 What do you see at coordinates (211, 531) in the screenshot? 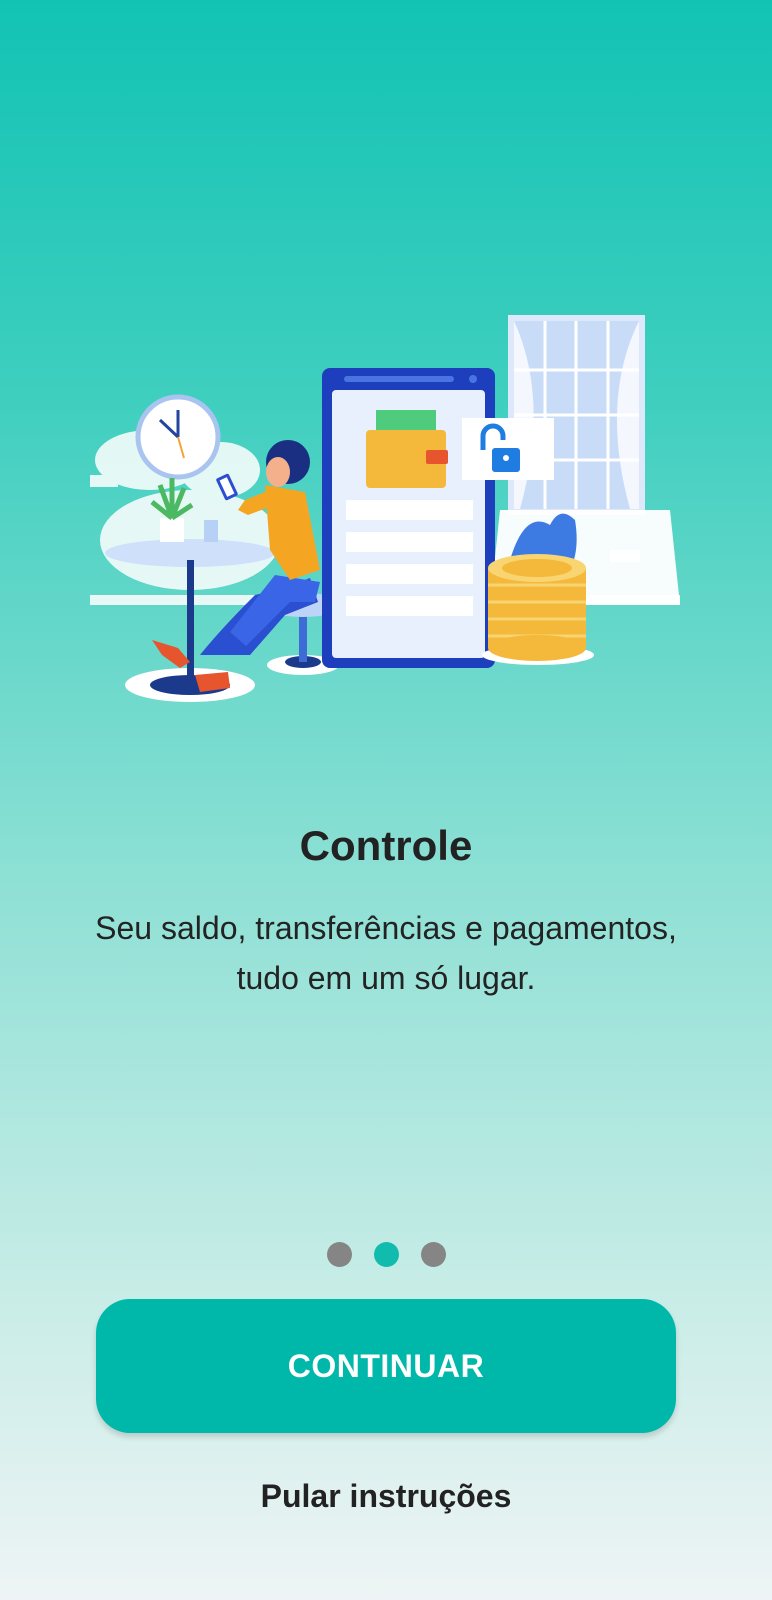
I see `glass-icon` at bounding box center [211, 531].